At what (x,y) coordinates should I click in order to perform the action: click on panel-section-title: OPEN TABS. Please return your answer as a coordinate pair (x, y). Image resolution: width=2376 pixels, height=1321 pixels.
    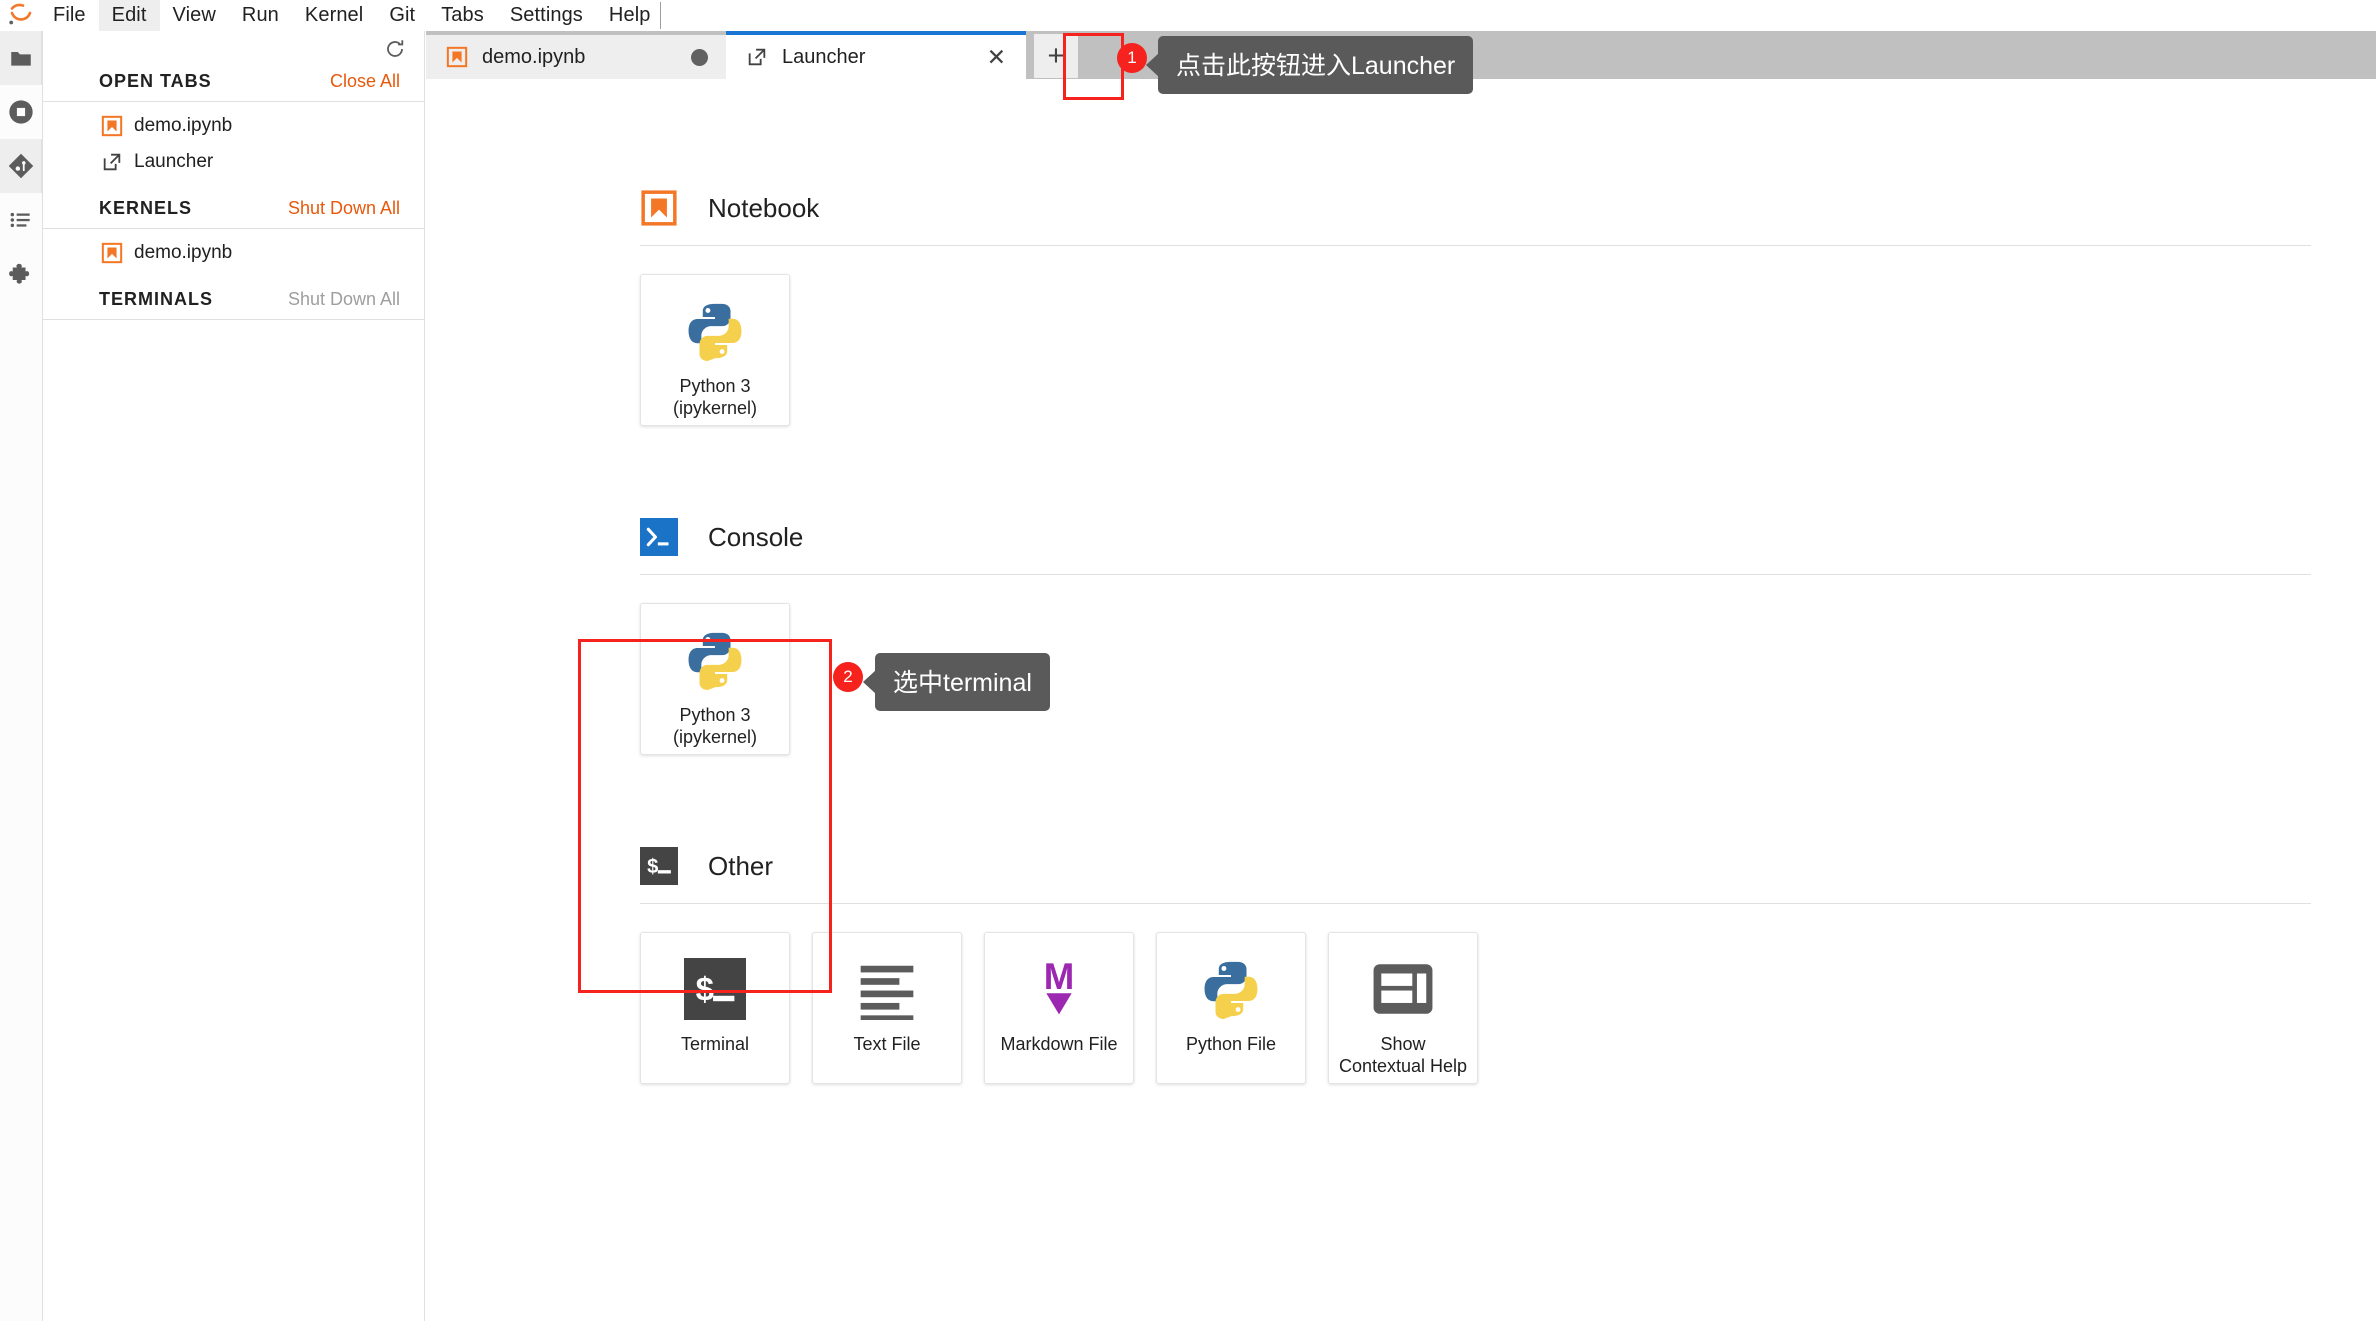
    Looking at the image, I should click on (155, 81).